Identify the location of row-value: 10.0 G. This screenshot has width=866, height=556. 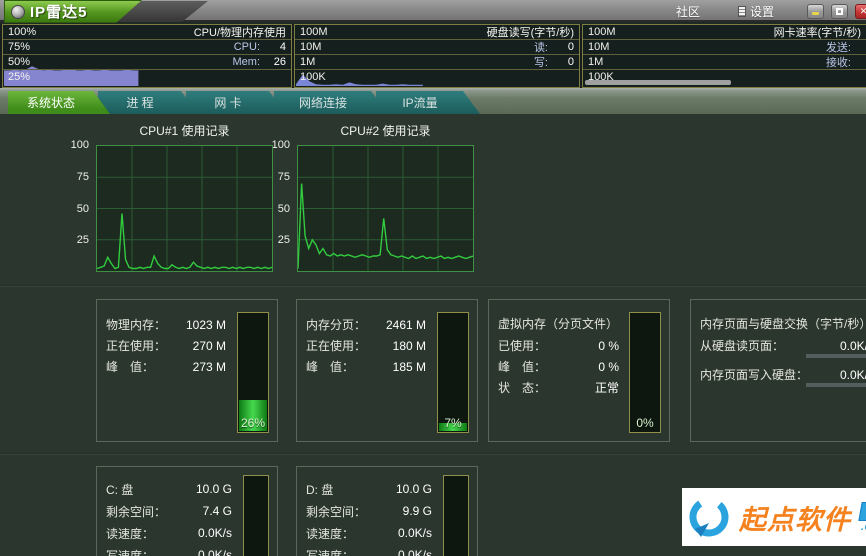
(213, 489).